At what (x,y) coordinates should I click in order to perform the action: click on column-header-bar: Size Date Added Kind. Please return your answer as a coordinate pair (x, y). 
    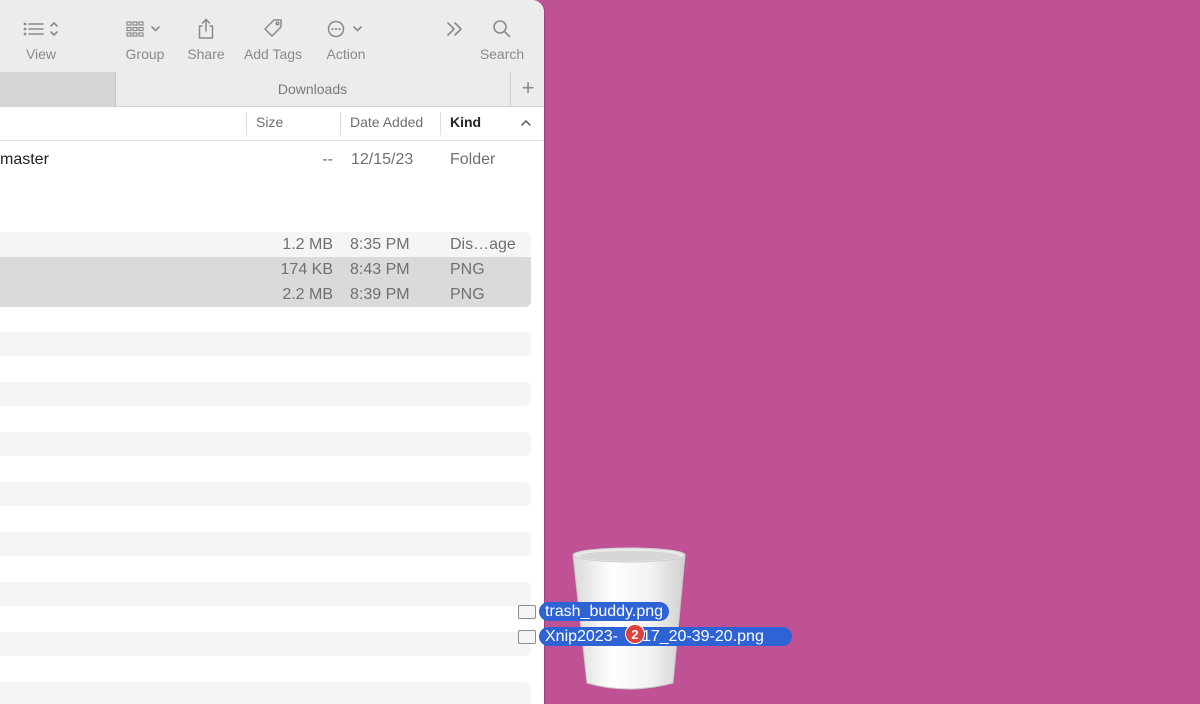
    Looking at the image, I should click on (272, 124).